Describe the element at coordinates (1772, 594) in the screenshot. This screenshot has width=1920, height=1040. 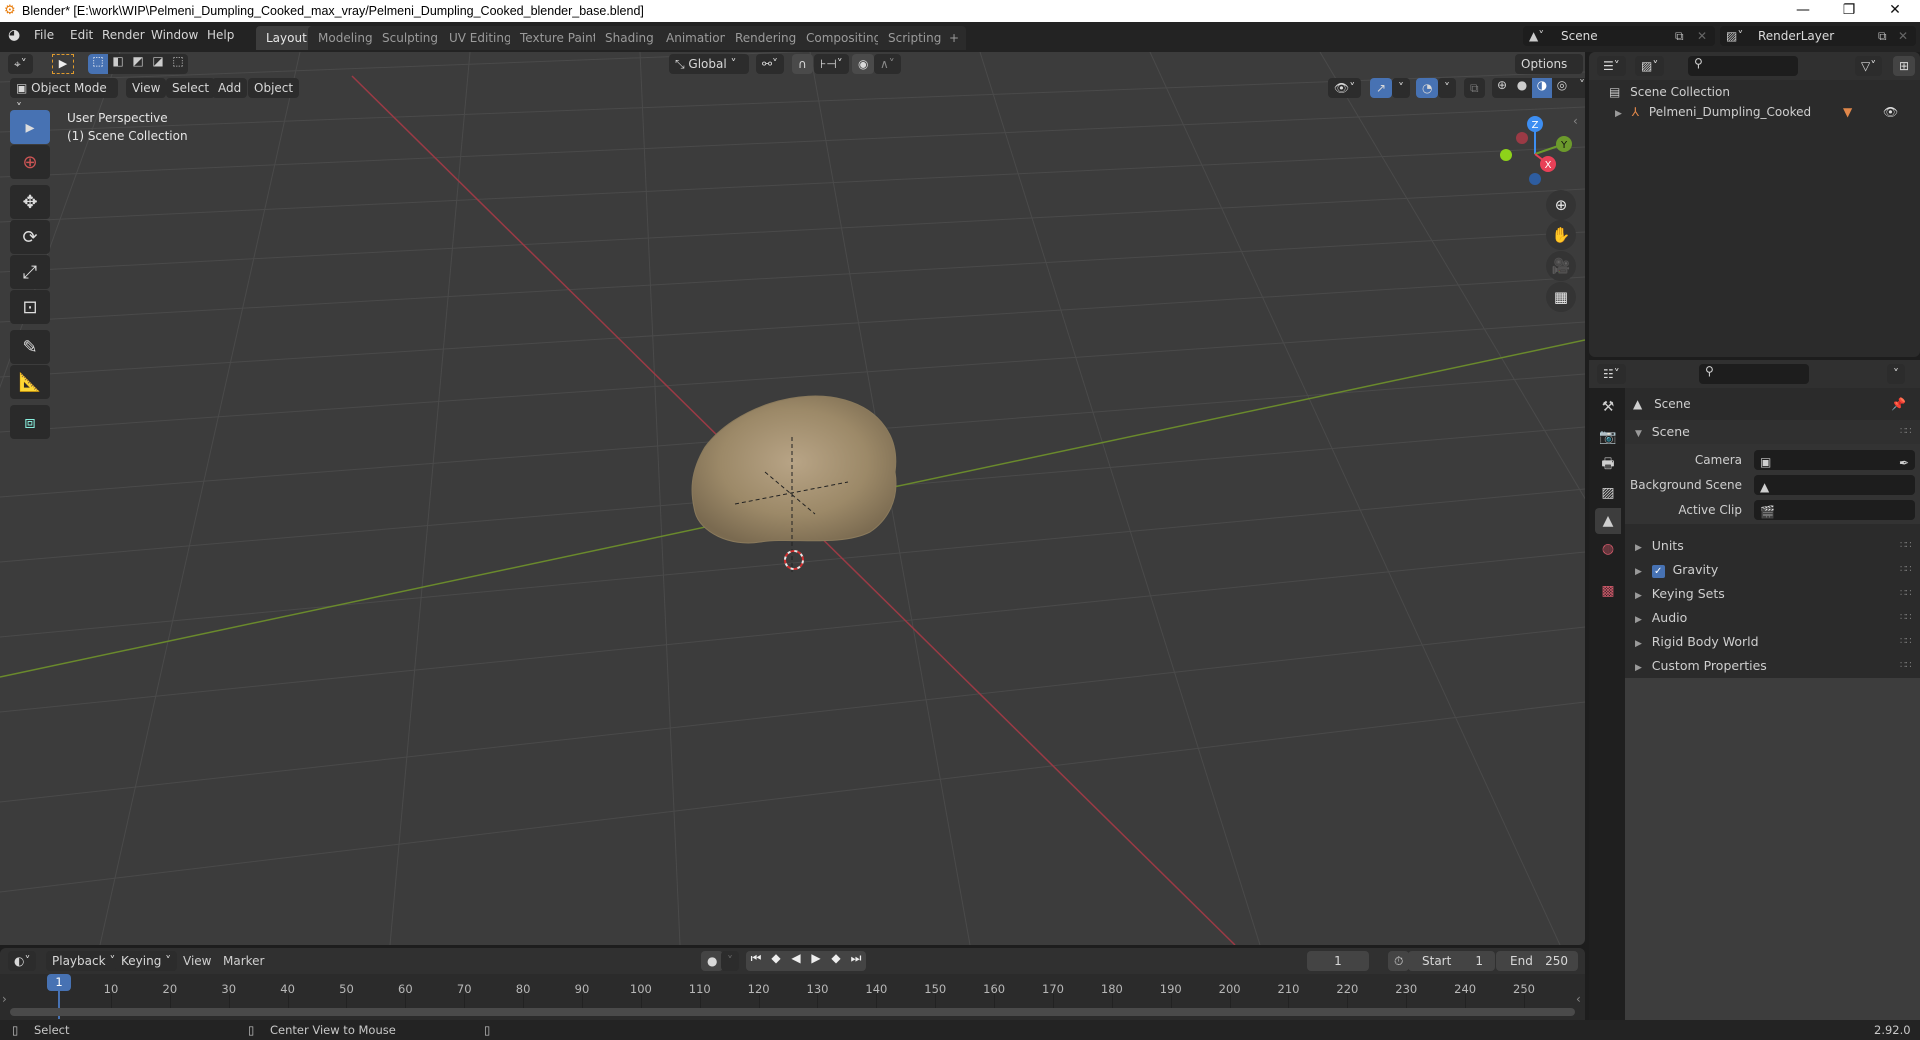
I see `panel-keying-sets: ▶ Keying Sets ∷∷` at that location.